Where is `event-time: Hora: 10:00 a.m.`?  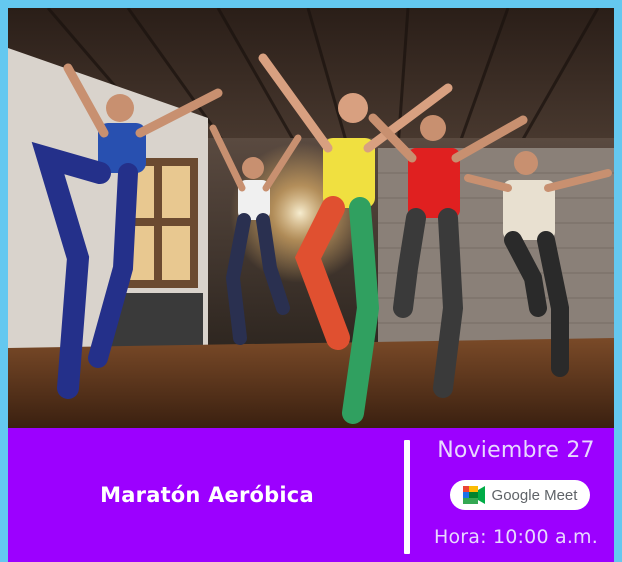
event-time: Hora: 10:00 a.m. is located at coordinates (516, 537).